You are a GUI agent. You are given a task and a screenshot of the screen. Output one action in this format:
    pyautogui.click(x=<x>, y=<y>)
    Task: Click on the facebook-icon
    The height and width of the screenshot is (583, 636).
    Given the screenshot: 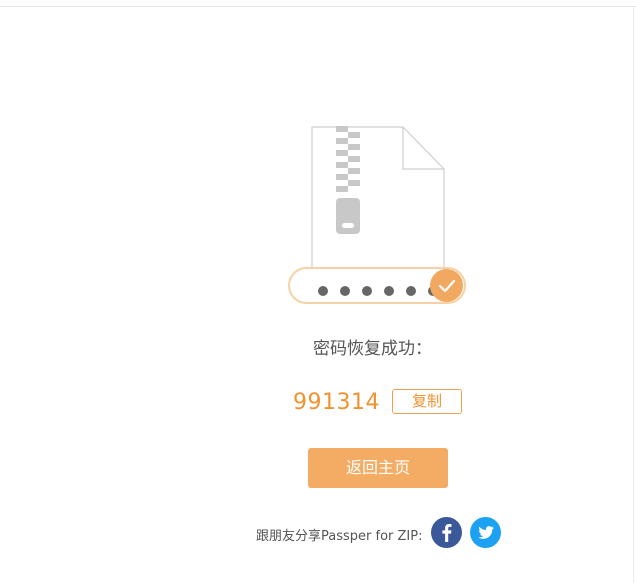 What is the action you would take?
    pyautogui.click(x=446, y=532)
    